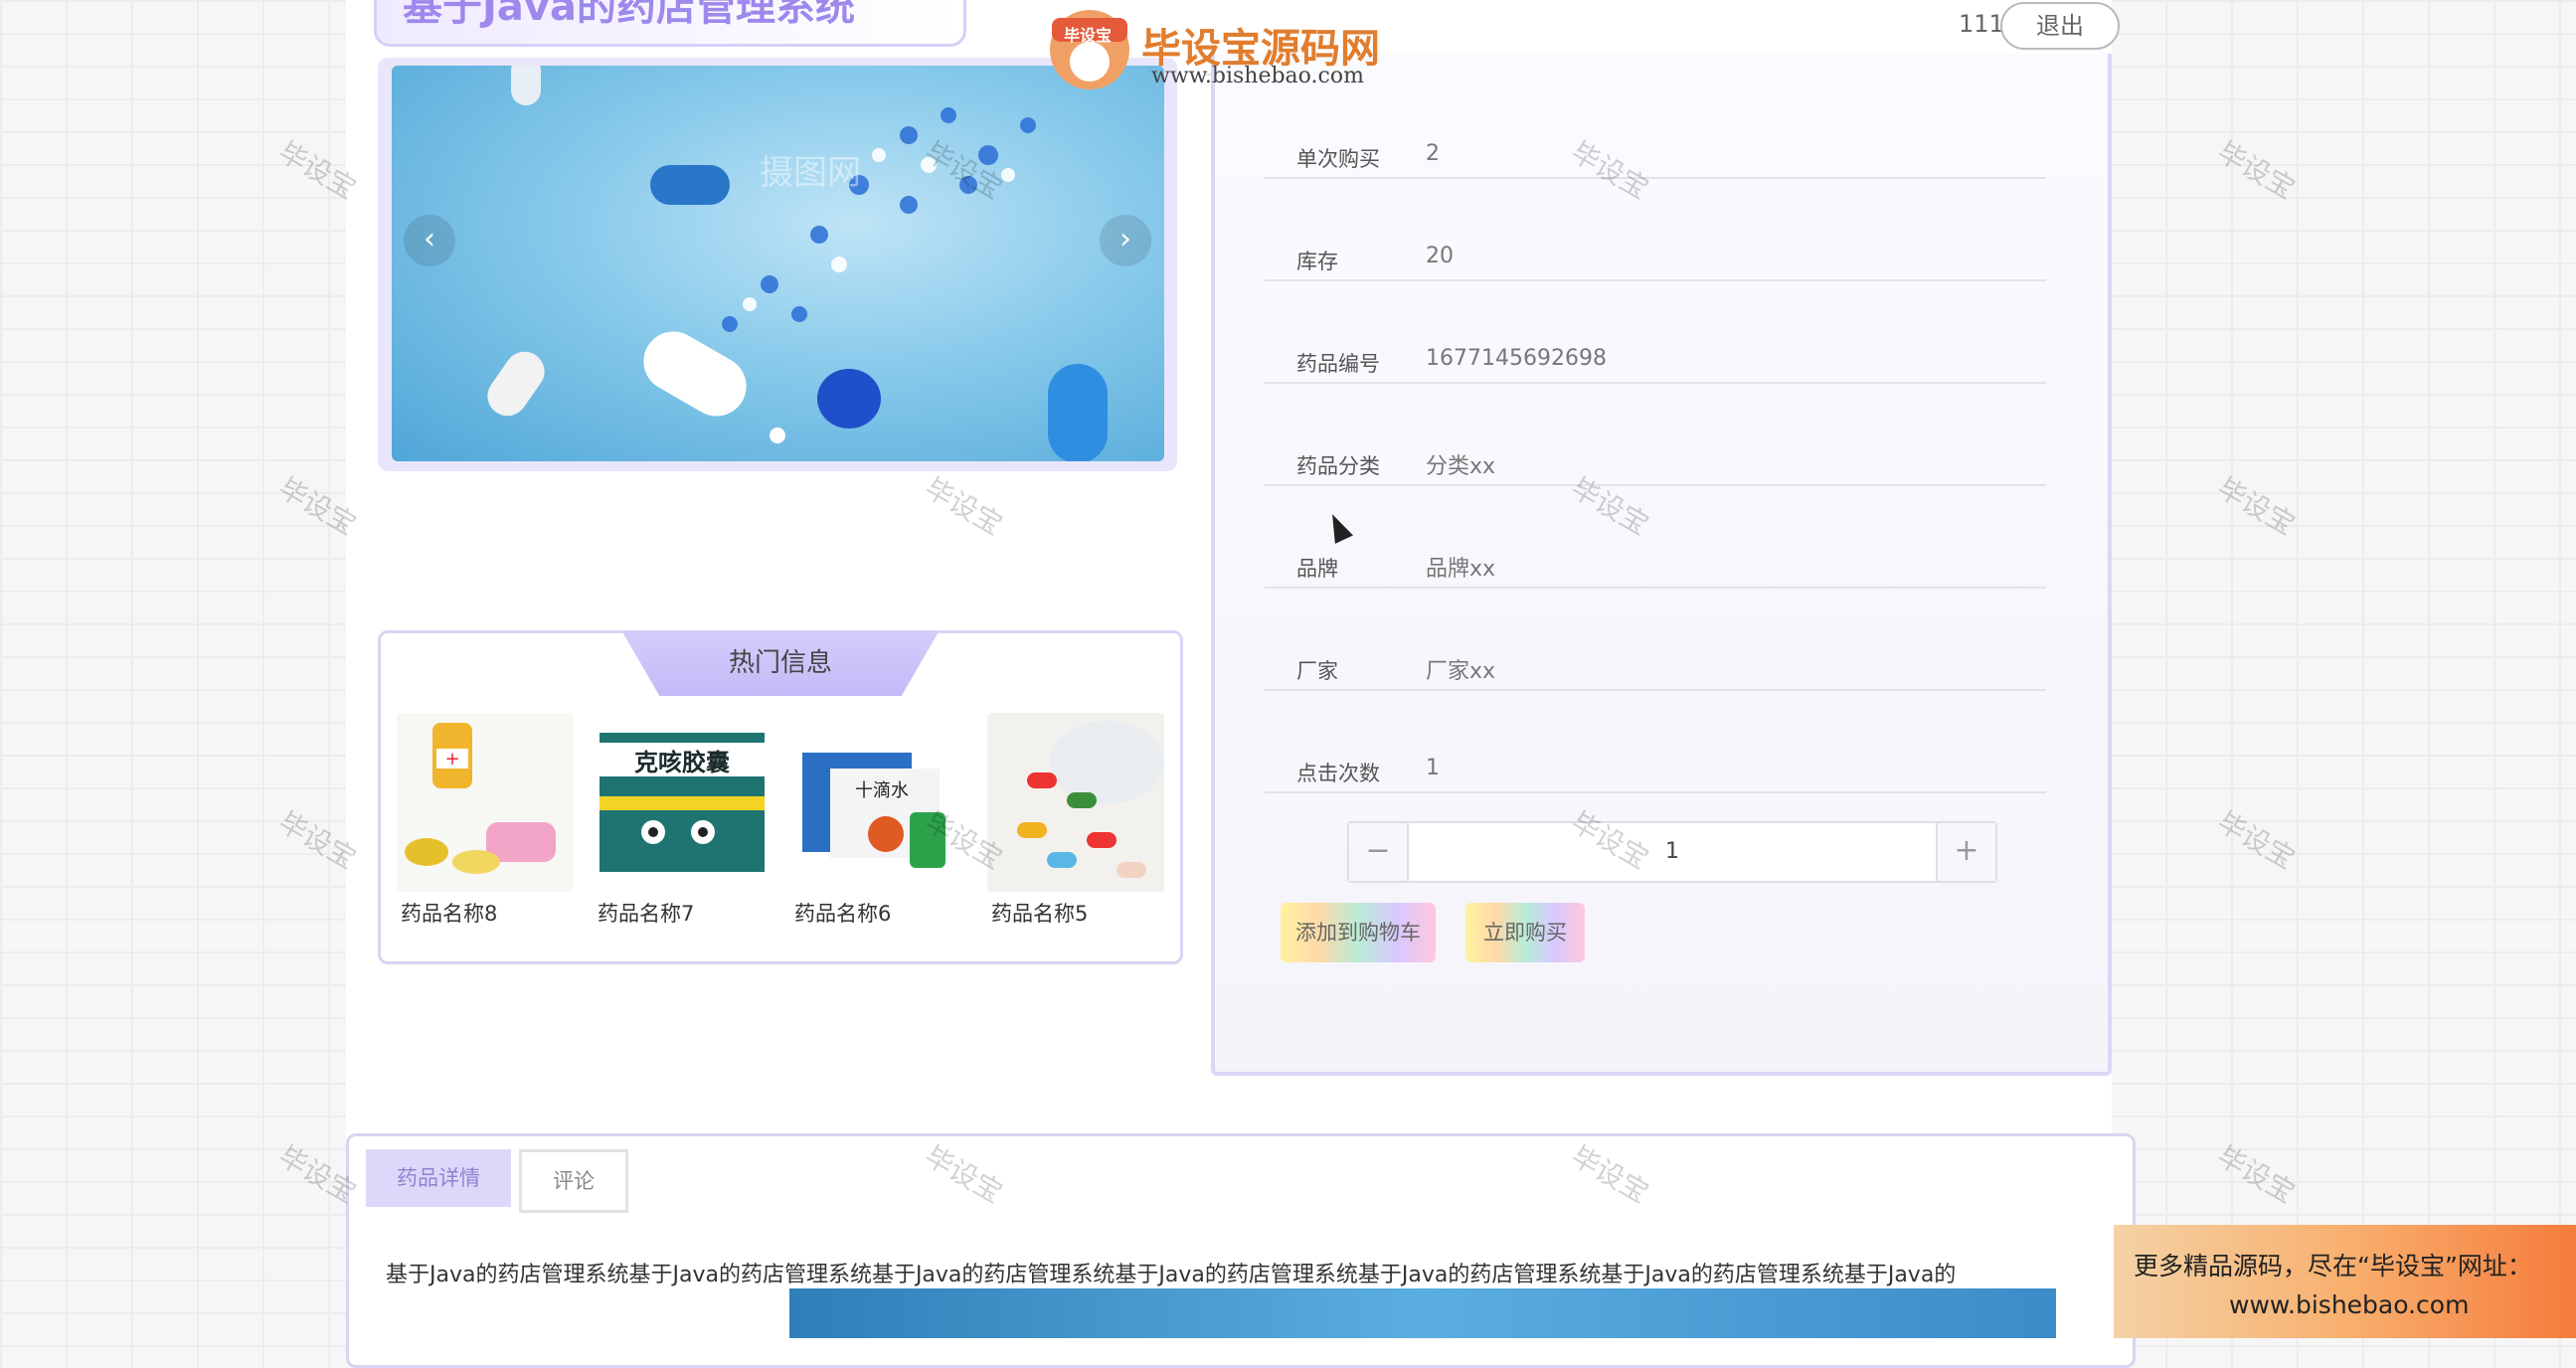  What do you see at coordinates (1655, 128) in the screenshot?
I see `detail-row-single-purchase: 单次购买 2` at bounding box center [1655, 128].